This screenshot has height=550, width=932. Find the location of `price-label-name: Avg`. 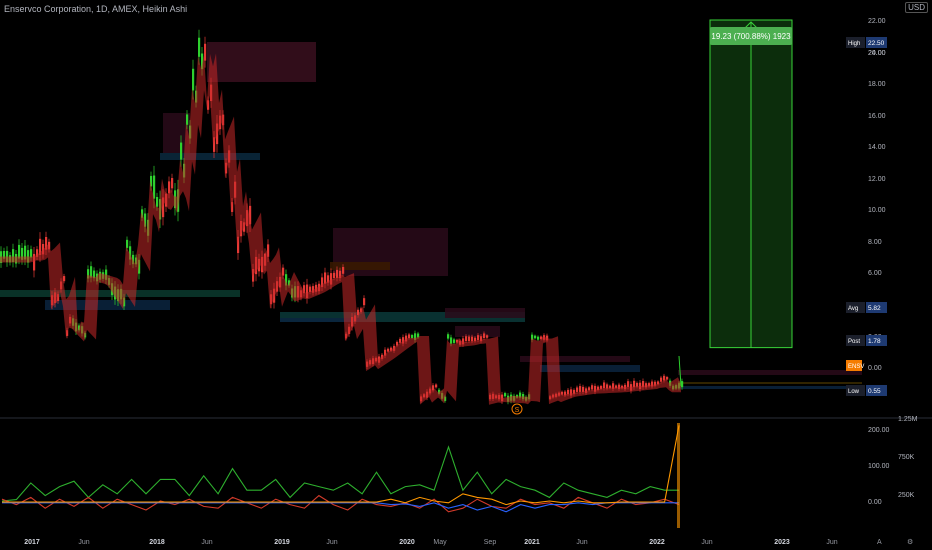

price-label-name: Avg is located at coordinates (853, 309).